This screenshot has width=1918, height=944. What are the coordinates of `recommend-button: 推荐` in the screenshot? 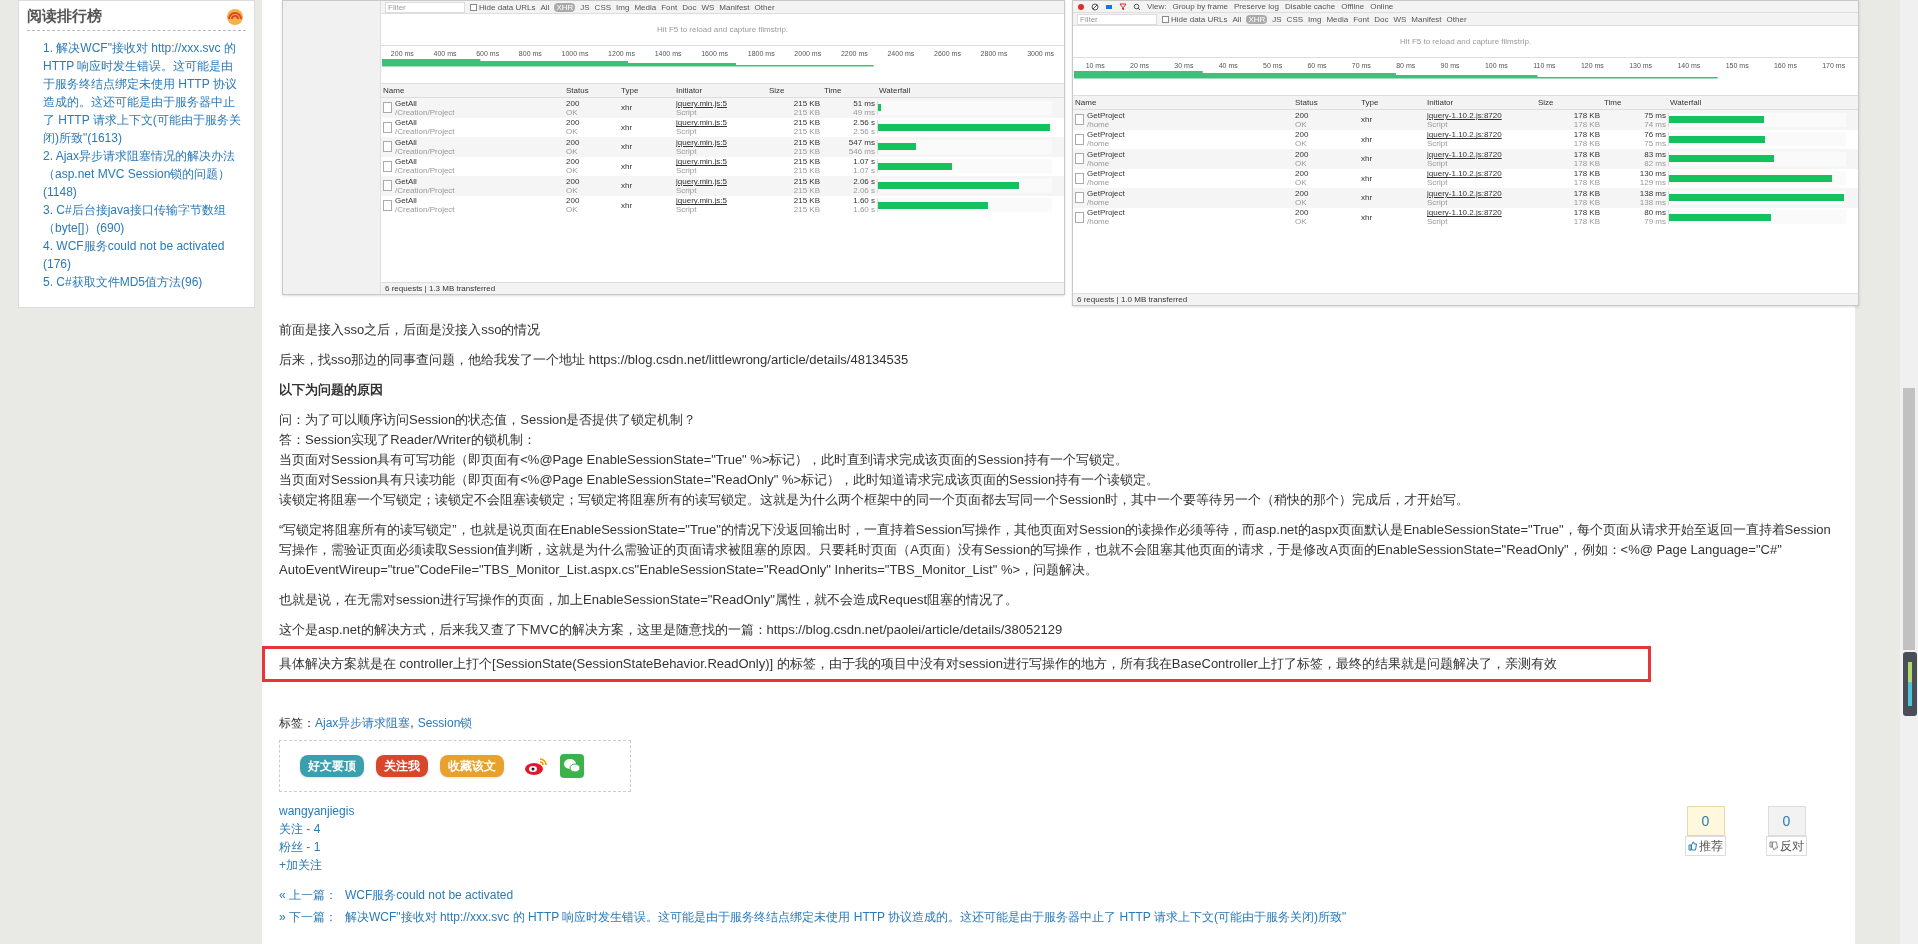 It's located at (1705, 846).